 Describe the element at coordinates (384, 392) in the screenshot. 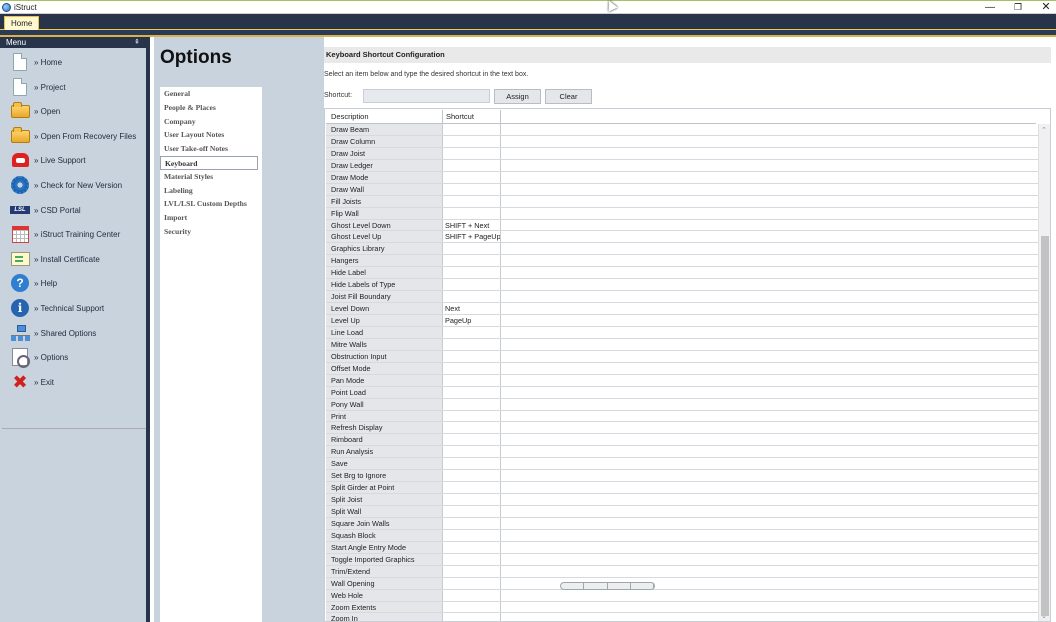

I see `cell-description: Point Load` at that location.